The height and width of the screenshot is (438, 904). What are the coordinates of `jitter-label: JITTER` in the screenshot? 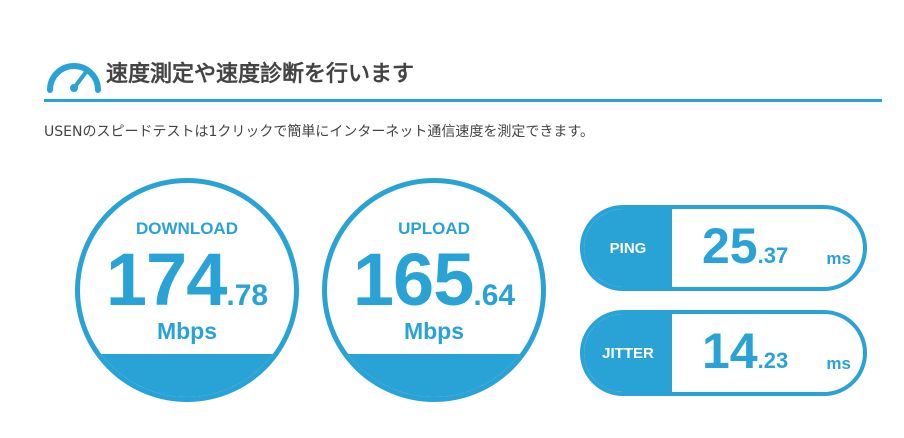 It's located at (628, 353).